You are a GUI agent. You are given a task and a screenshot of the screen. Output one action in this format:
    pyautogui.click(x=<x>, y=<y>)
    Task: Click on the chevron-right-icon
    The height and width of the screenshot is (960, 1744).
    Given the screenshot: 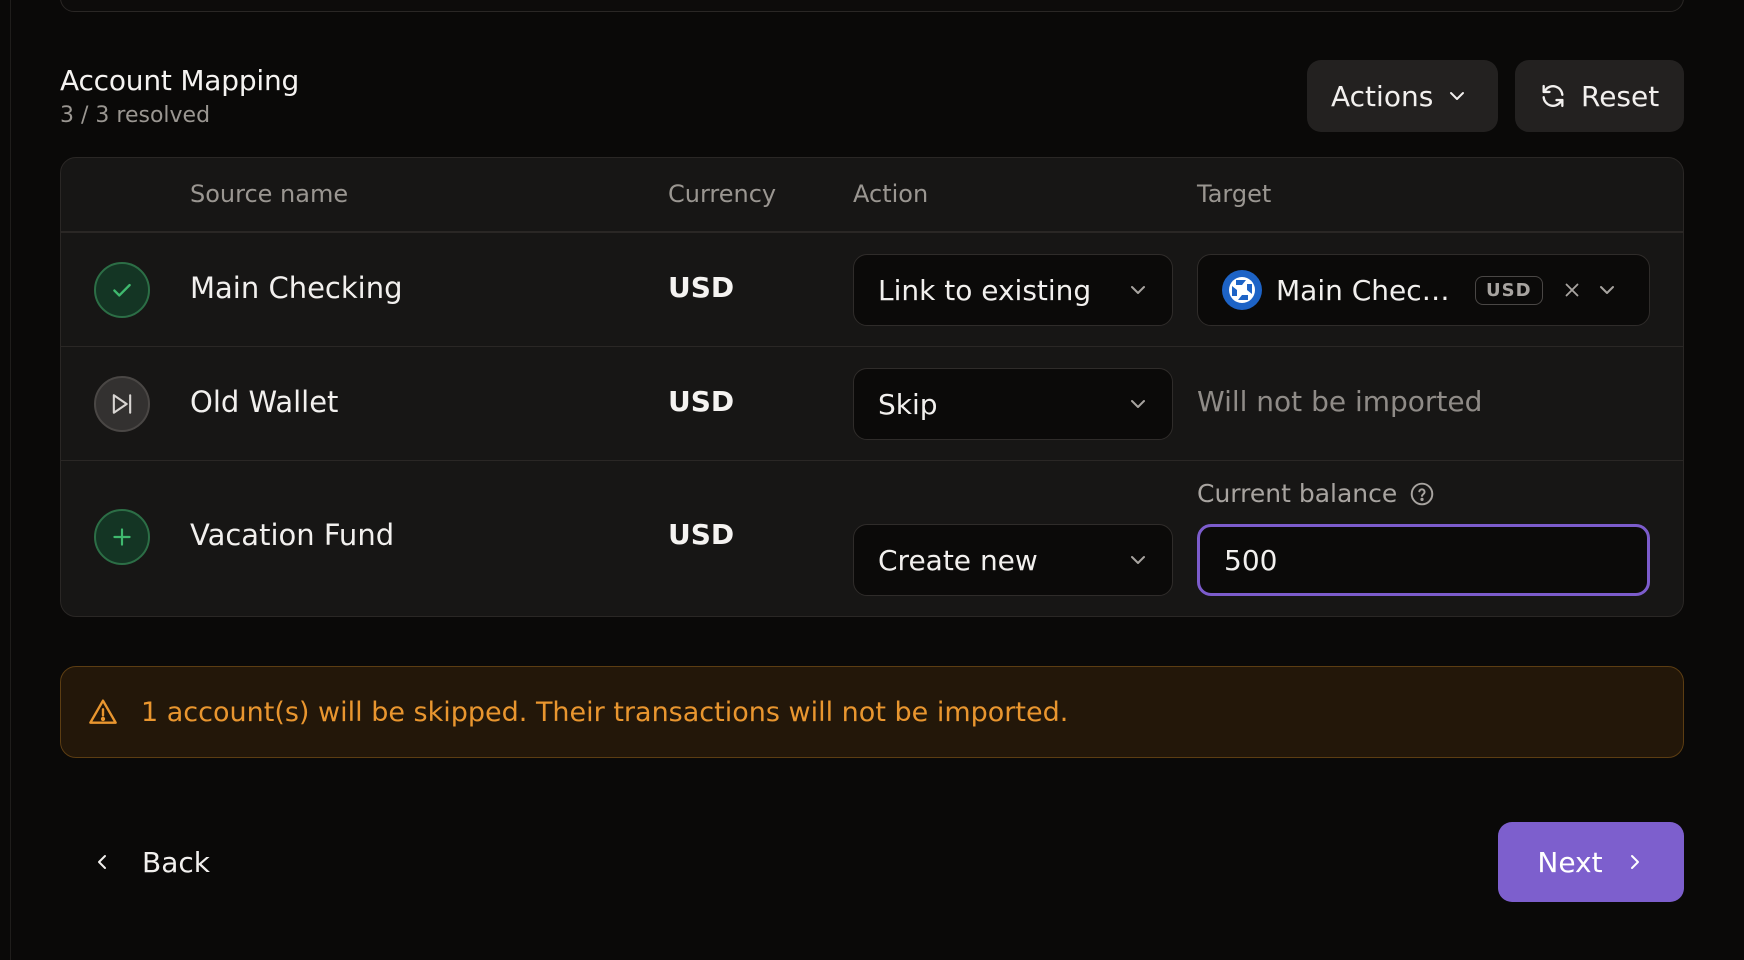 What is the action you would take?
    pyautogui.click(x=1634, y=862)
    